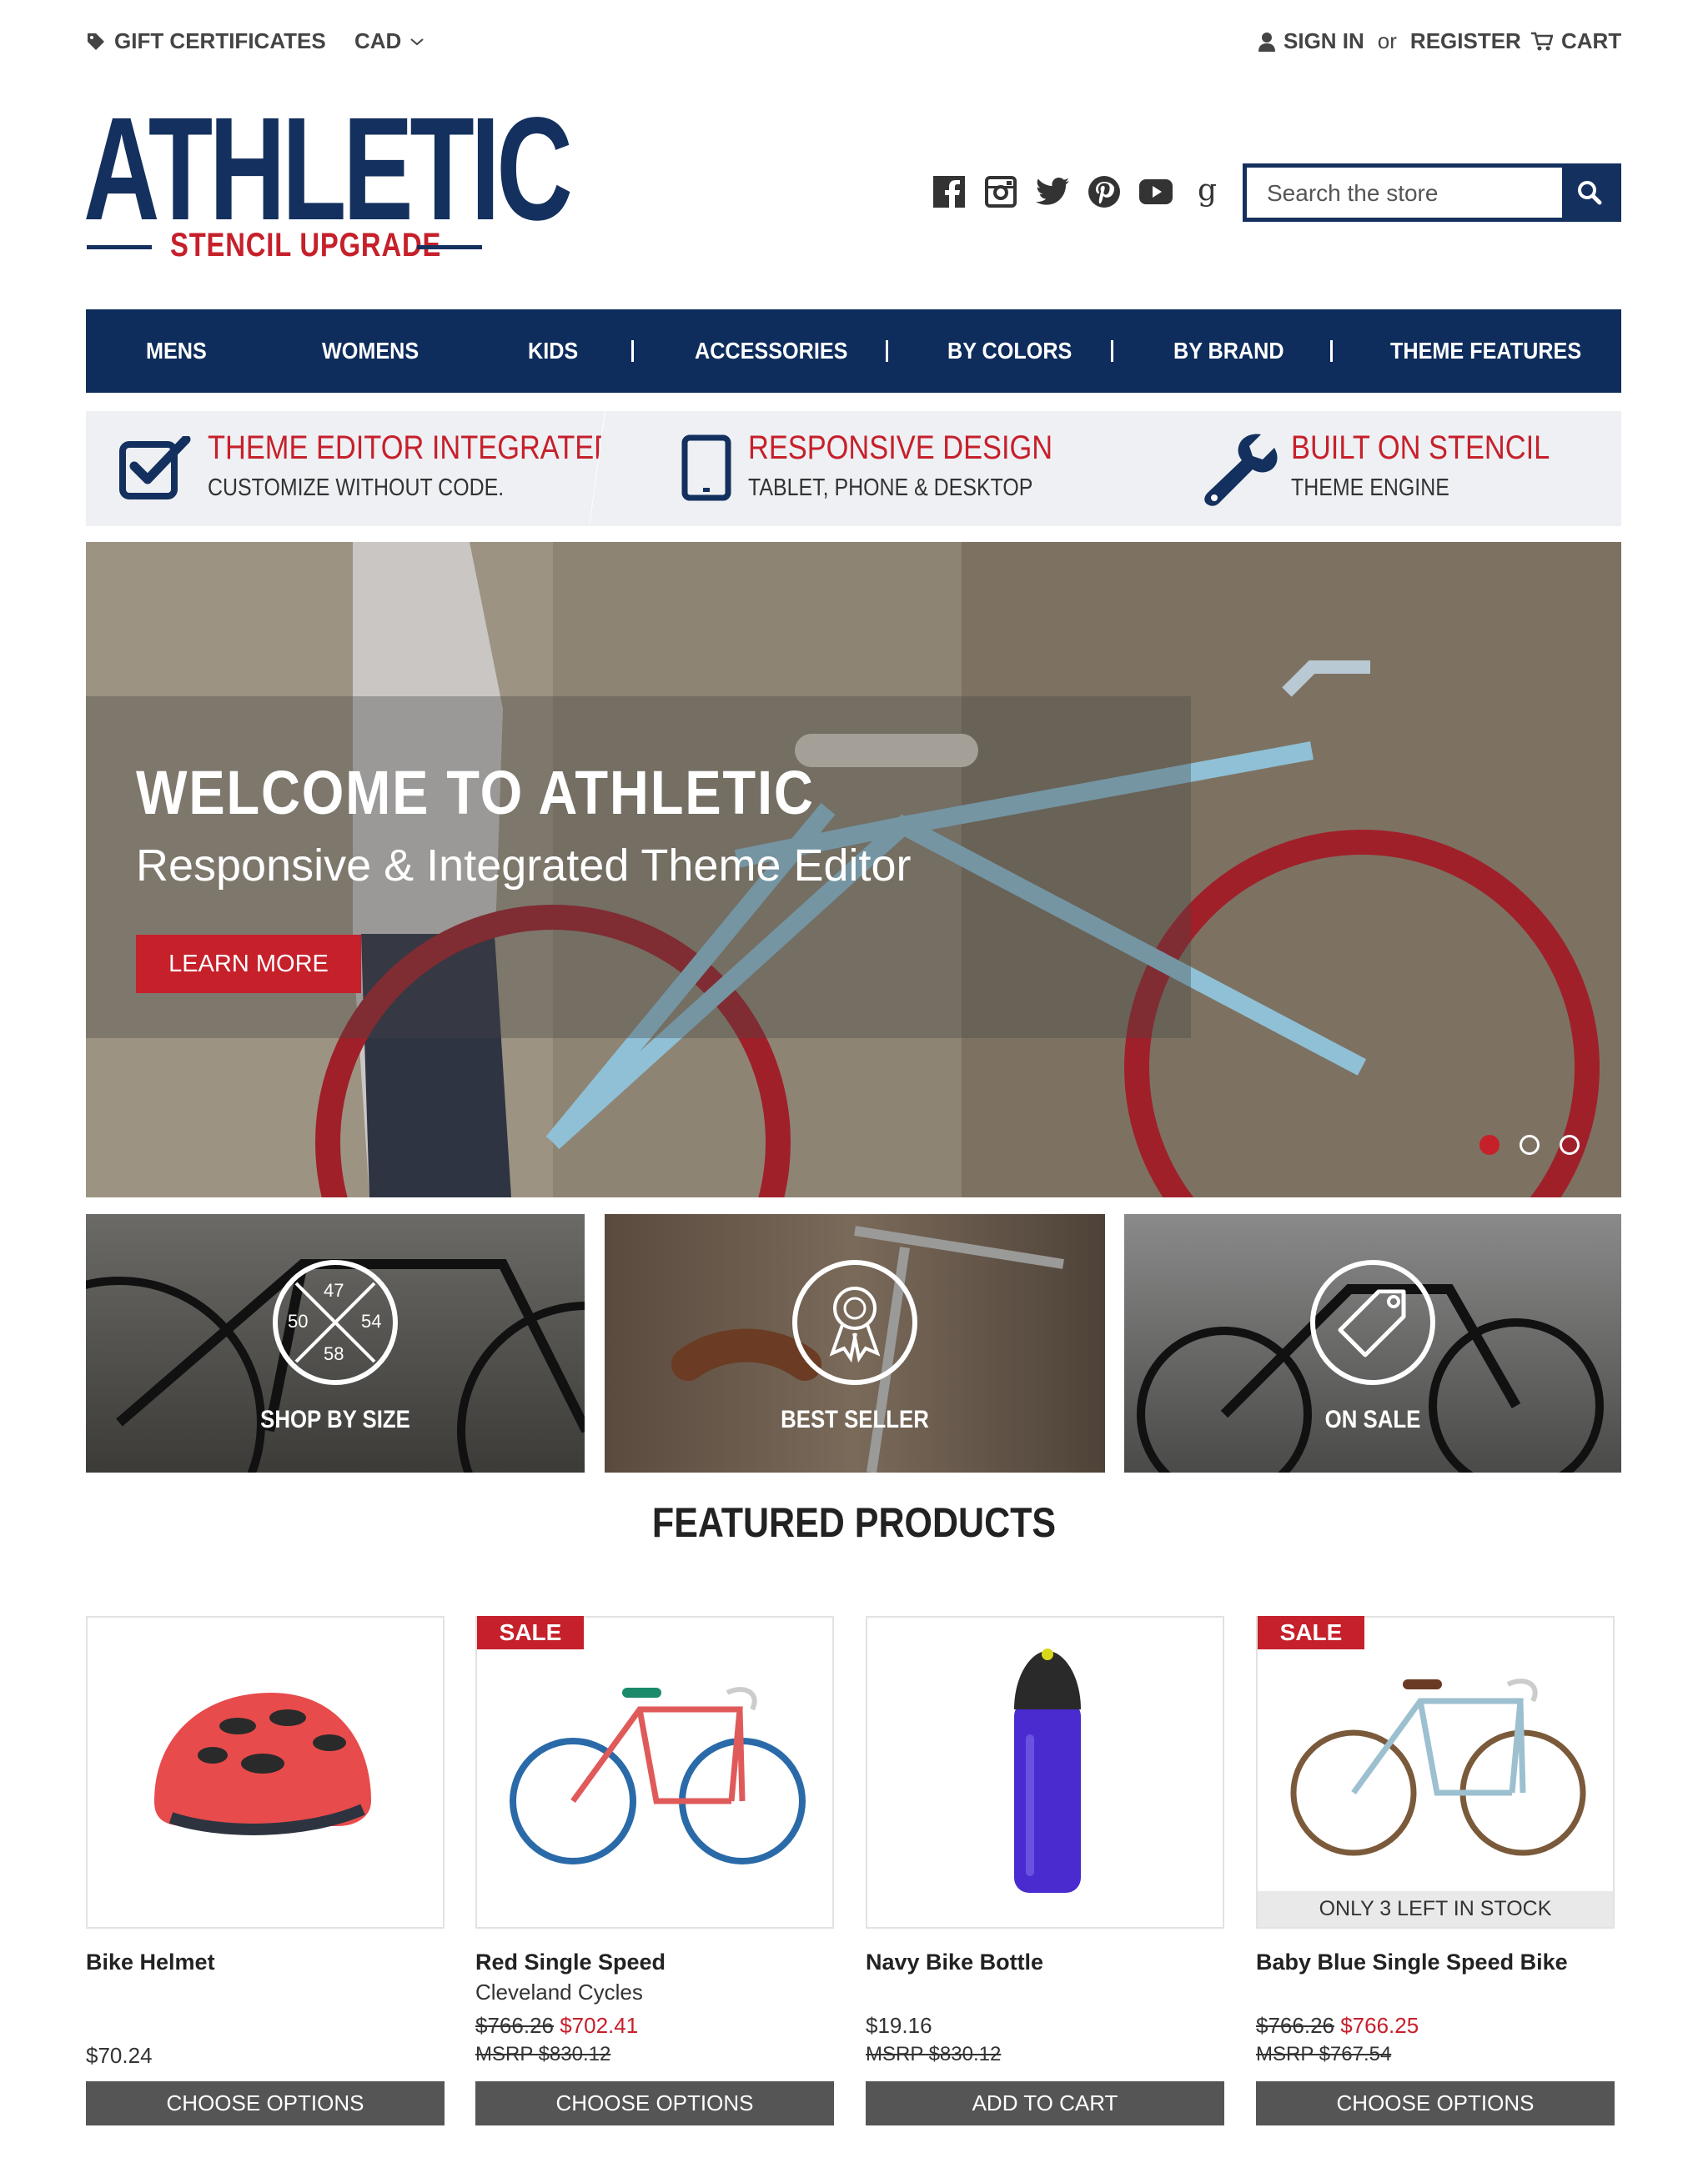 The image size is (1708, 2168). I want to click on nav-item-womens: WOMENS, so click(370, 351).